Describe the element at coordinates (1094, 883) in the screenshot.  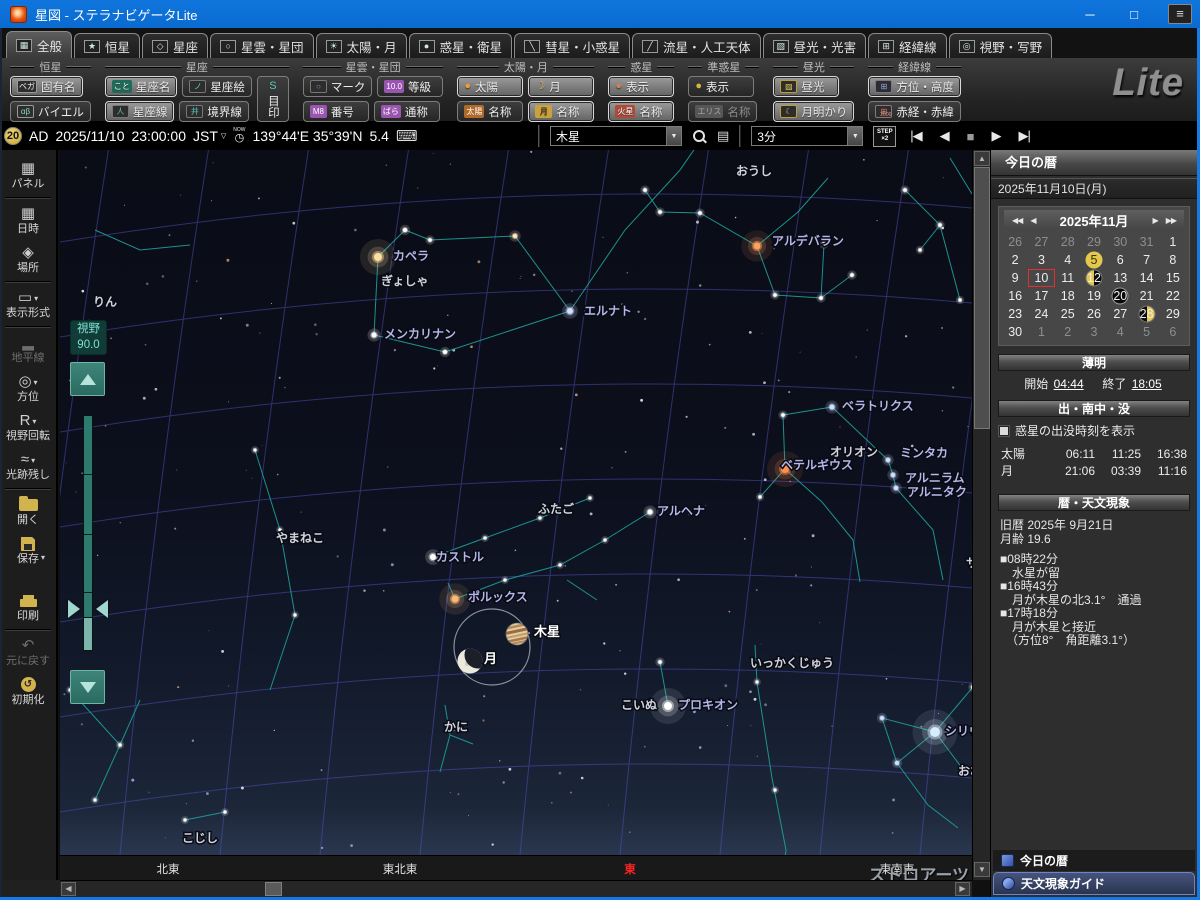
I see `panel-tab-phenomena-guide: 天文現象ガイド` at that location.